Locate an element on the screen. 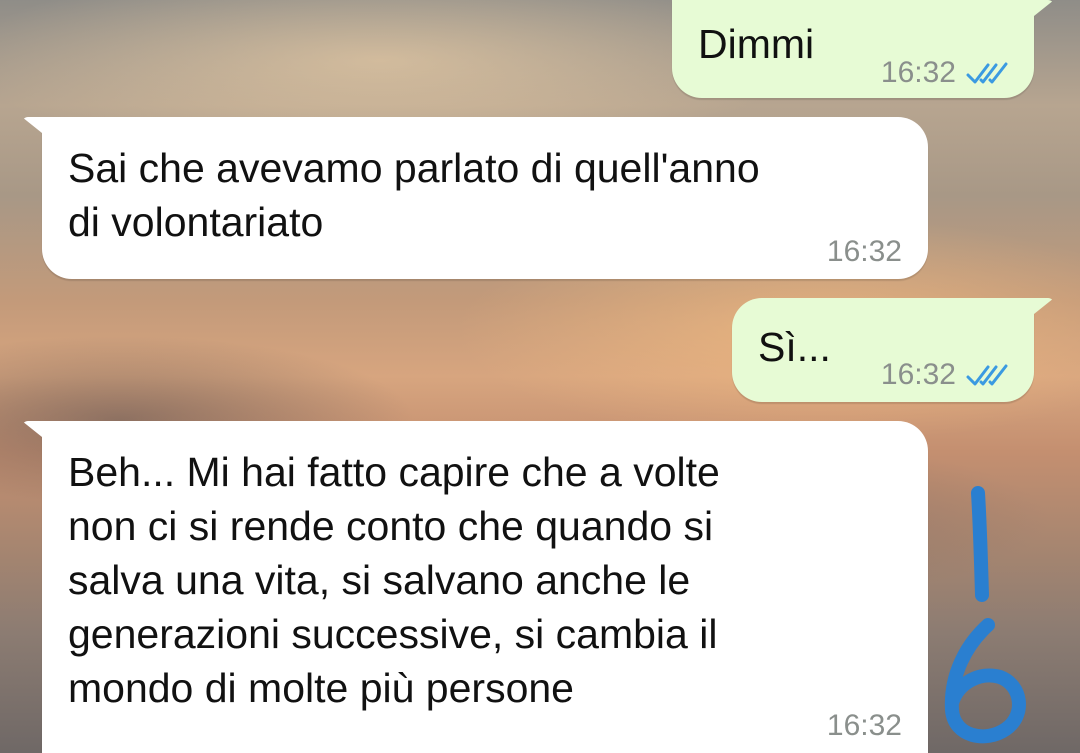  message-bubble-outgoing: Sì... 16:32 is located at coordinates (893, 350).